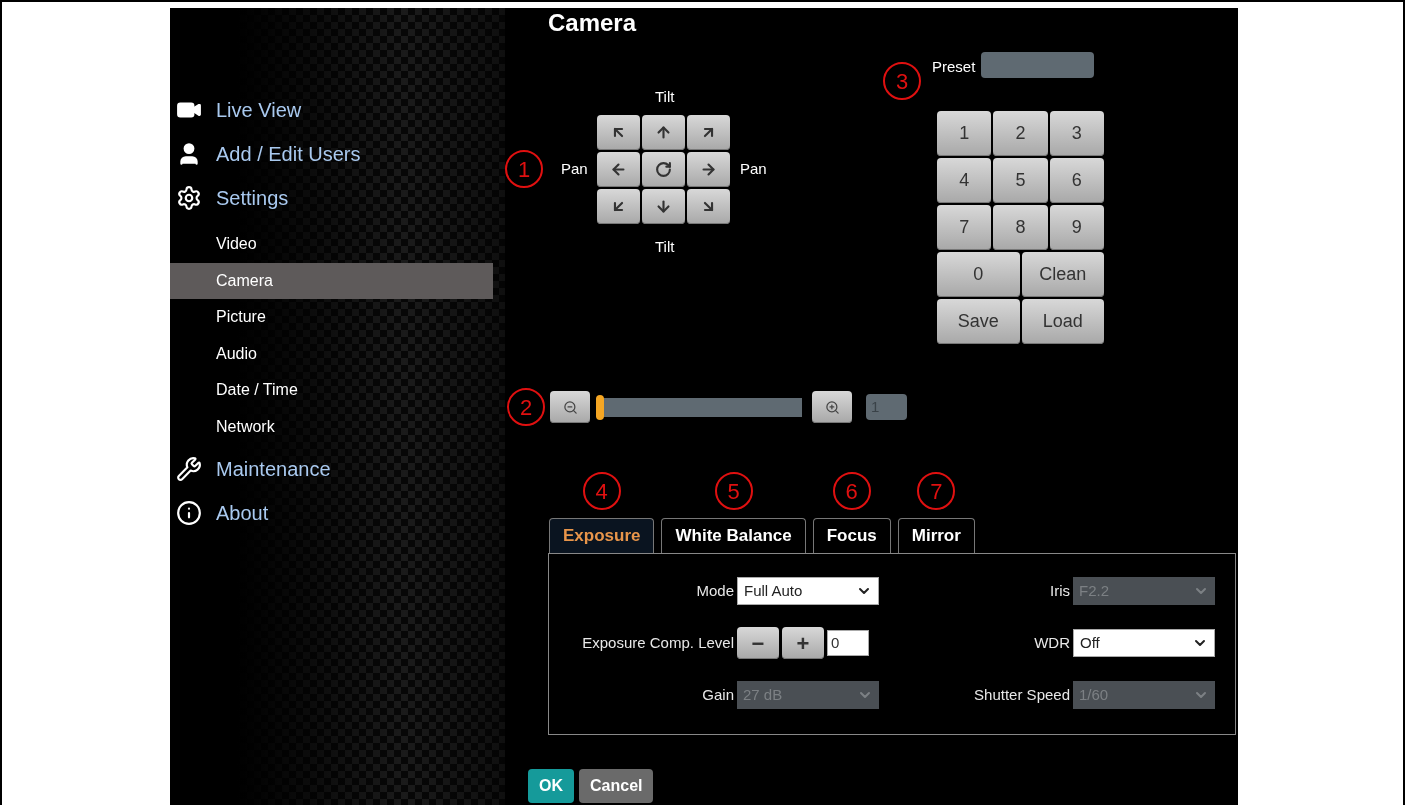 The image size is (1405, 805). I want to click on nav-item: Settings, so click(337, 198).